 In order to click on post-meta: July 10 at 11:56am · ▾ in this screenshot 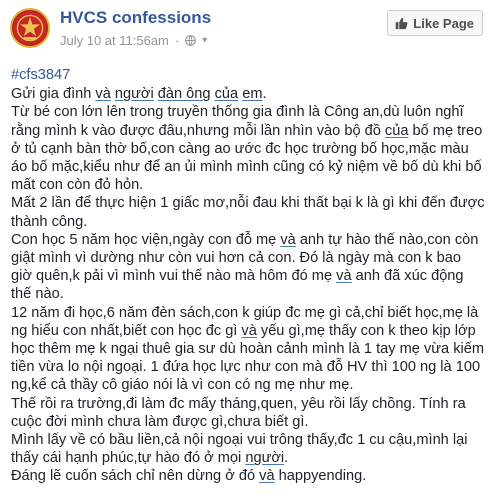, I will do `click(133, 40)`.